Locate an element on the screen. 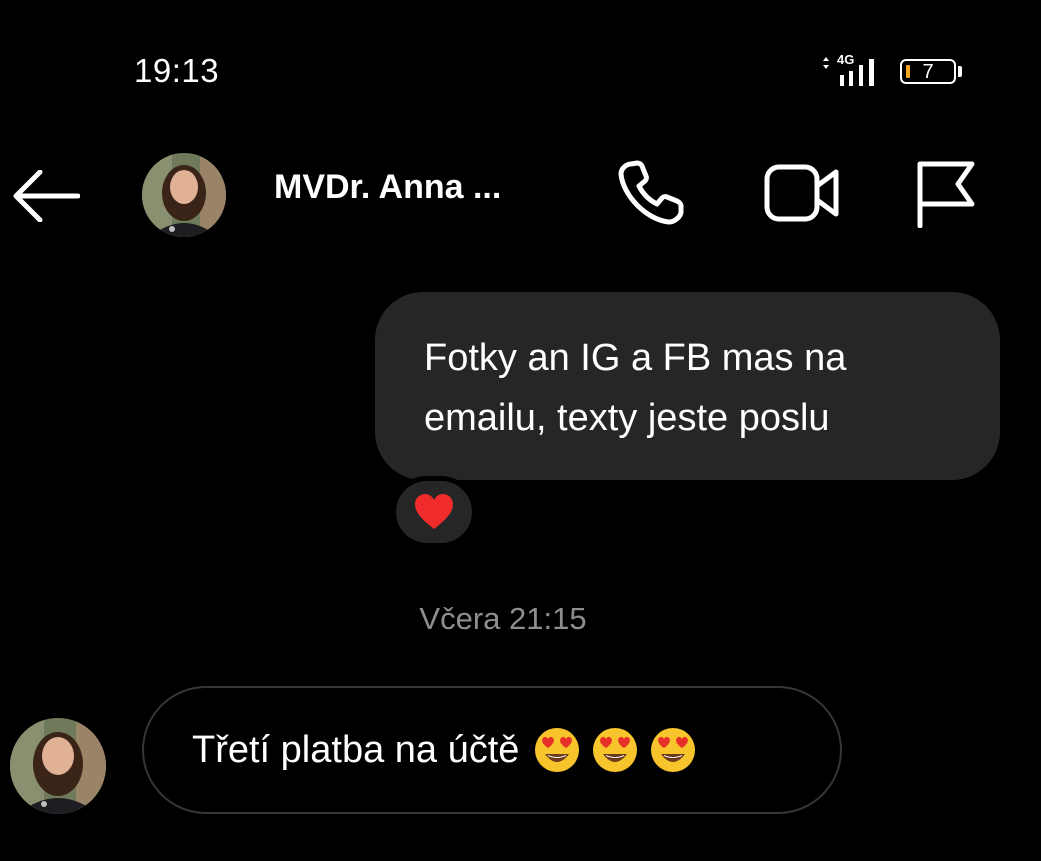 This screenshot has width=1041, height=861. contact-avatar is located at coordinates (184, 195).